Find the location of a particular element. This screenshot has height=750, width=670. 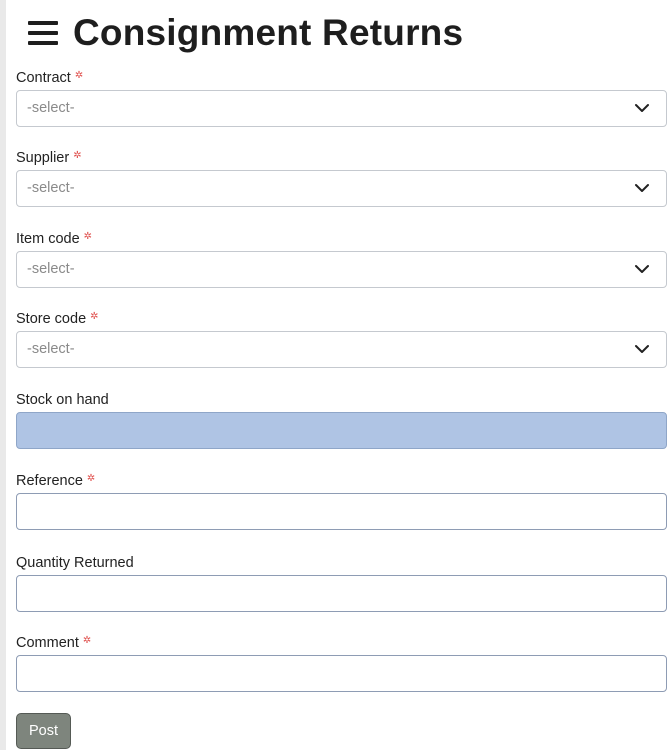

contract-label: Contract ✲ is located at coordinates (50, 78).